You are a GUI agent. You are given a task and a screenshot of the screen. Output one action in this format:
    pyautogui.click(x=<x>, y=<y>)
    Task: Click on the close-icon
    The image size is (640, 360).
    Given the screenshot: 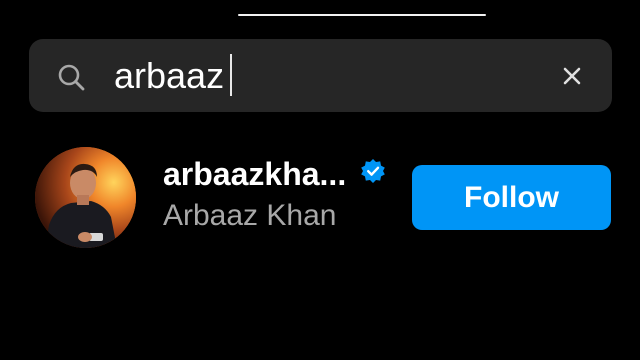 What is the action you would take?
    pyautogui.click(x=572, y=76)
    